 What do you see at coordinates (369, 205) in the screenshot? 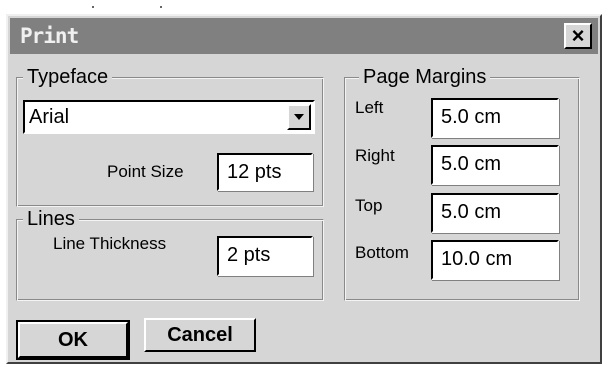
I see `margin-top-label: Top` at bounding box center [369, 205].